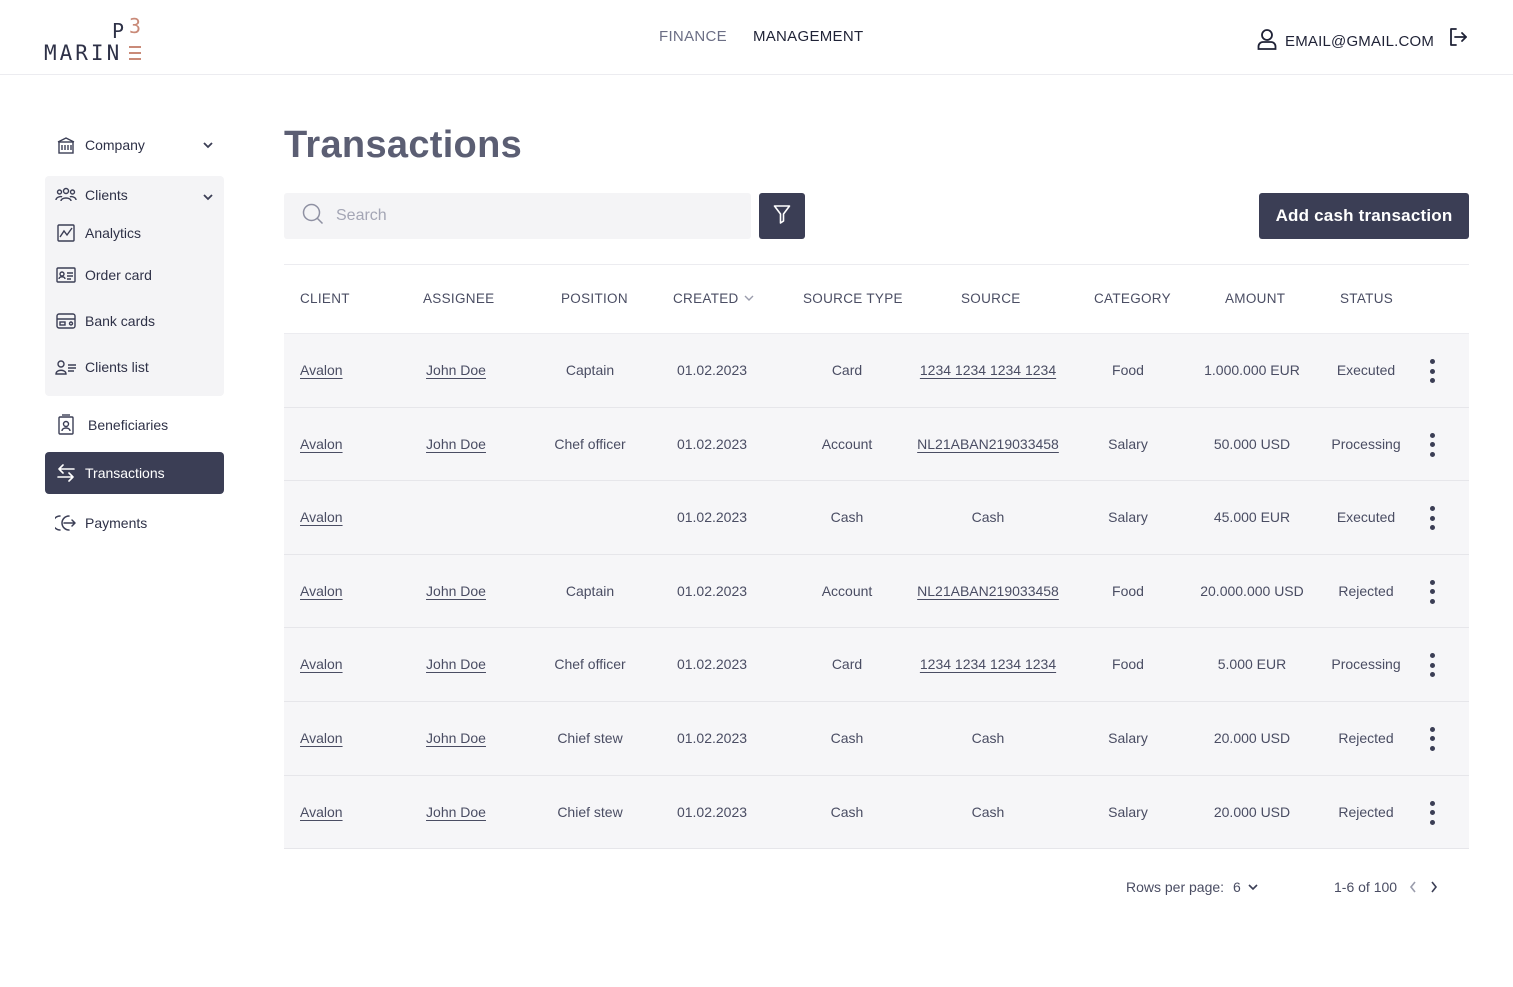 This screenshot has height=987, width=1513. What do you see at coordinates (749, 298) in the screenshot?
I see `sort-chevron-icon` at bounding box center [749, 298].